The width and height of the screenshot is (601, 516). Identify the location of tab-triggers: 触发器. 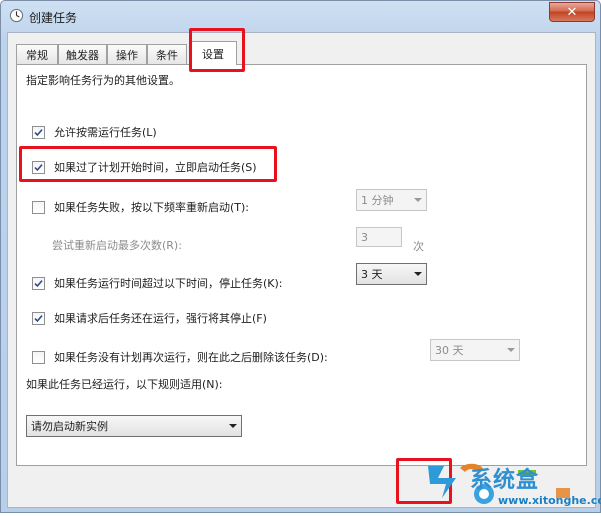
(82, 54).